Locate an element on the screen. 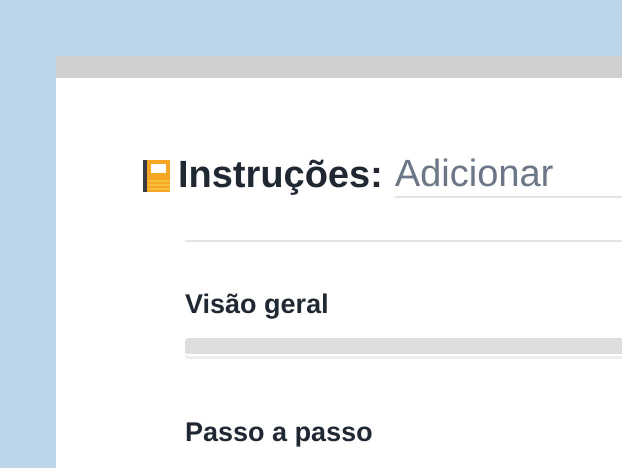  section-heading: Visão geral is located at coordinates (257, 304).